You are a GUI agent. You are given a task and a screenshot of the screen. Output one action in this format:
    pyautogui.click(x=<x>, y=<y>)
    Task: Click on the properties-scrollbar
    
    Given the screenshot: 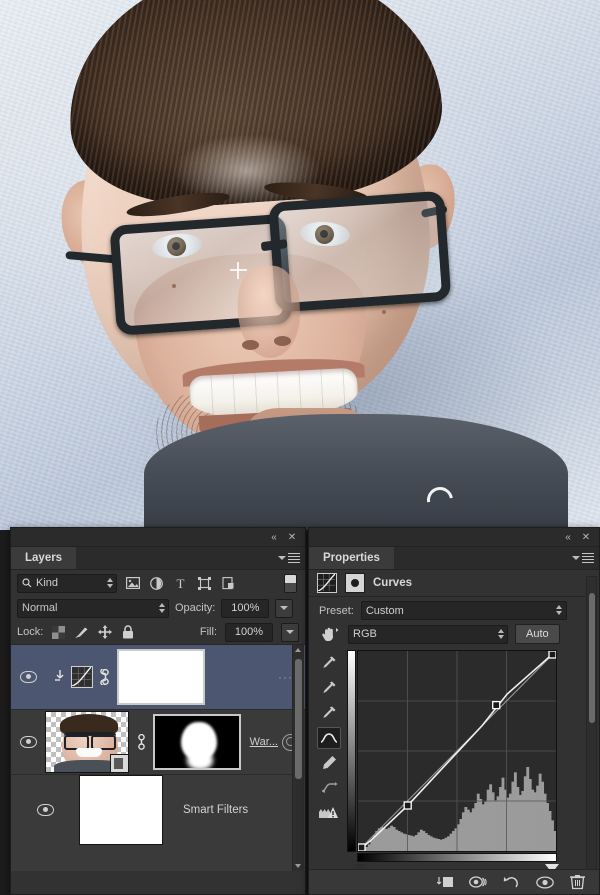 What is the action you would take?
    pyautogui.click(x=591, y=726)
    